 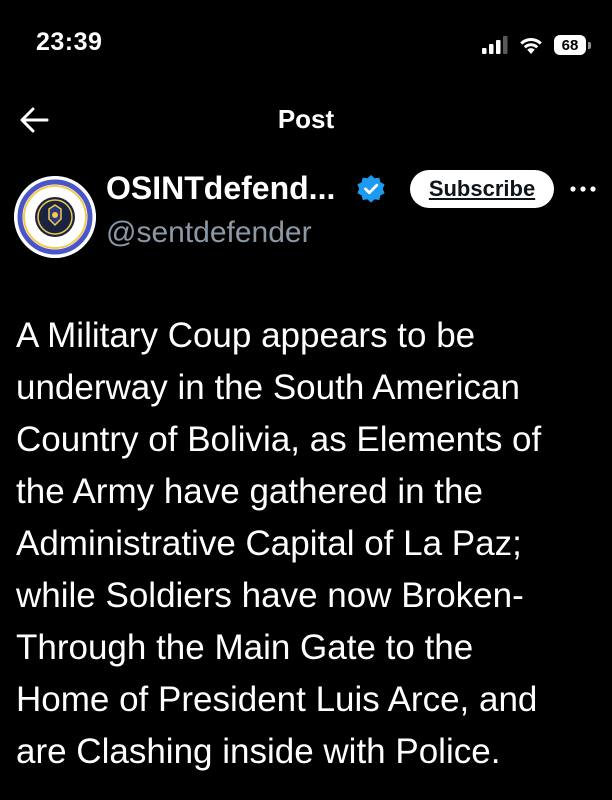 I want to click on signal-icon, so click(x=495, y=45).